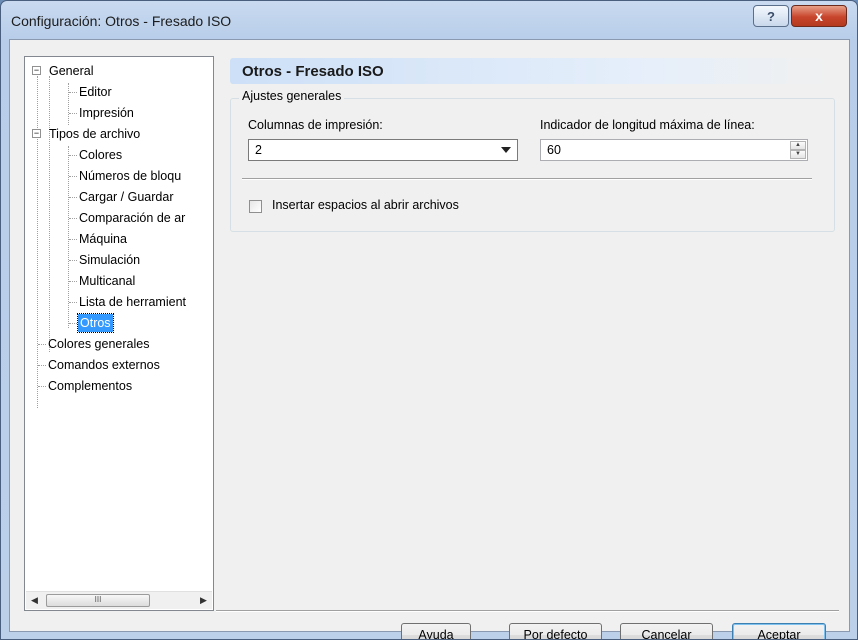 The width and height of the screenshot is (858, 640). What do you see at coordinates (98, 600) in the screenshot?
I see `scrollbar-thumb: III` at bounding box center [98, 600].